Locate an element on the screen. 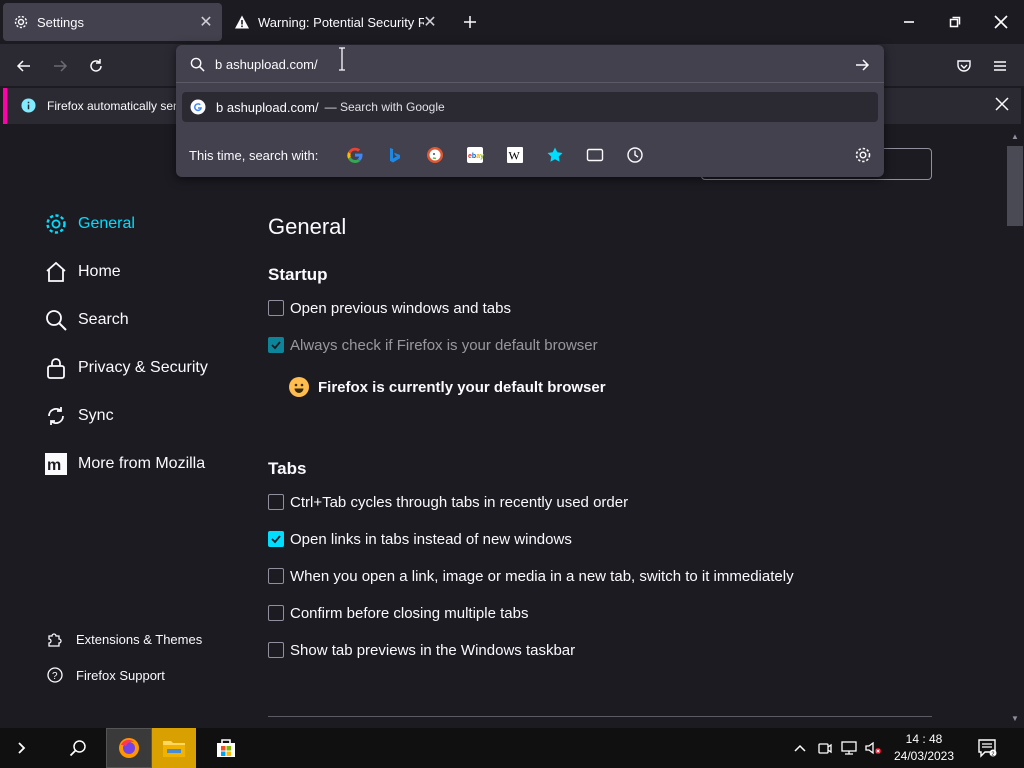  taskbar-search-button is located at coordinates (78, 748).